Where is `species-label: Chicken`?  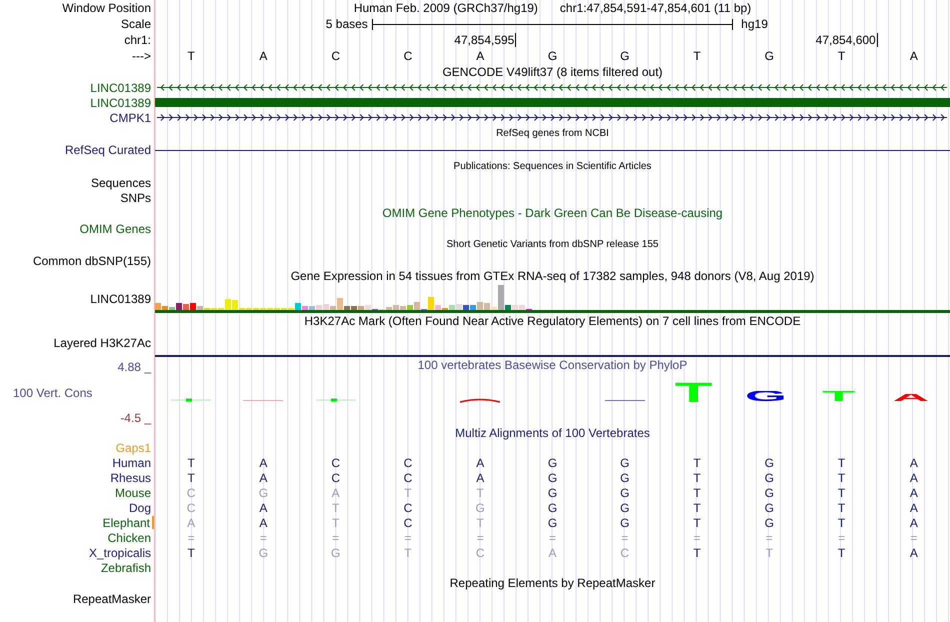
species-label: Chicken is located at coordinates (129, 537).